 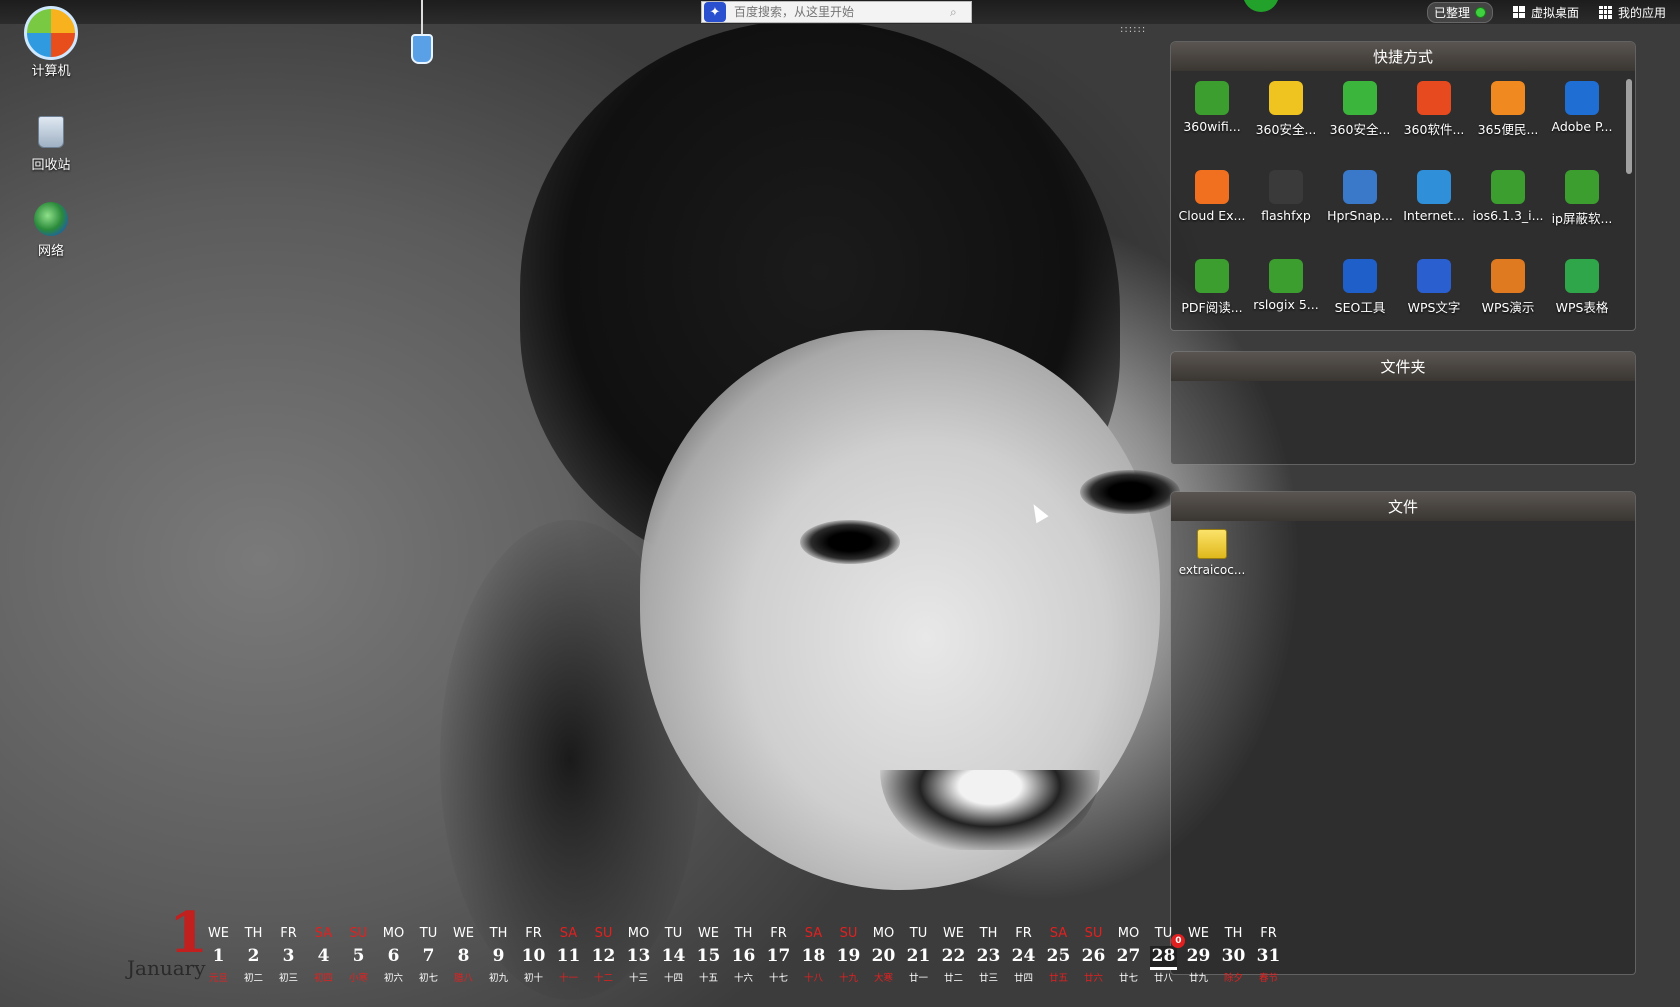 I want to click on calendar-day: MO 27 廿七, so click(x=1128, y=955).